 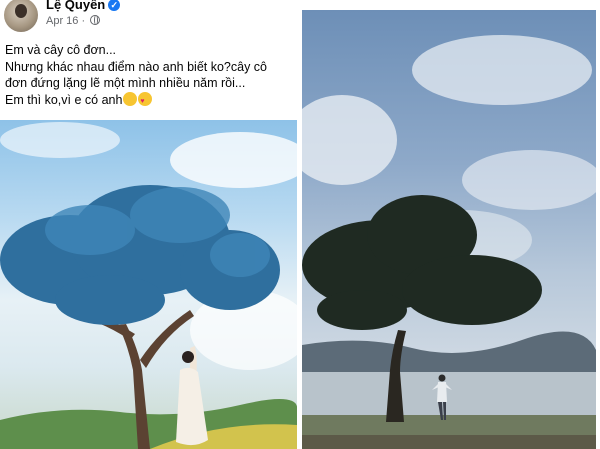 I want to click on caption-line-text: Em thì ko,vì e có anh, so click(x=64, y=99).